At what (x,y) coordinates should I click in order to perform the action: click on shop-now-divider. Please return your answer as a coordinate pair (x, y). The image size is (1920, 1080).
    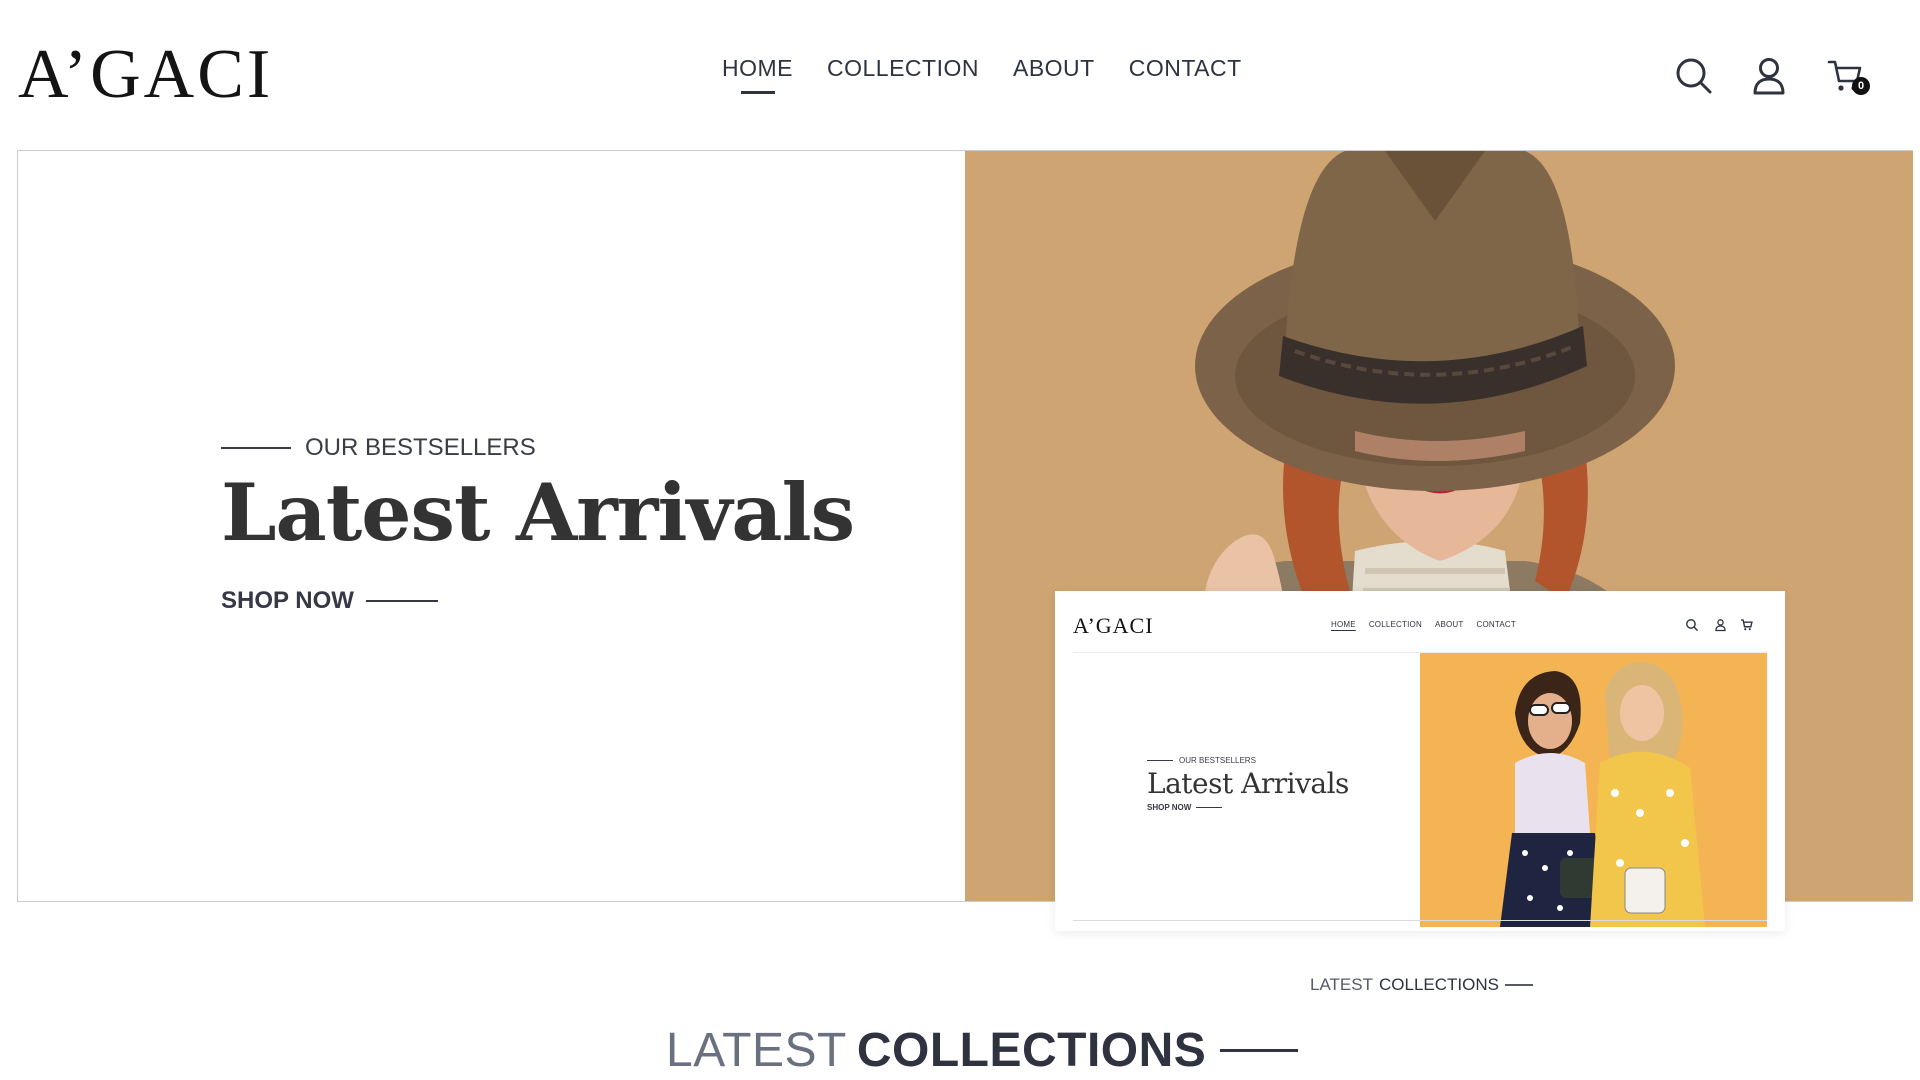
    Looking at the image, I should click on (401, 600).